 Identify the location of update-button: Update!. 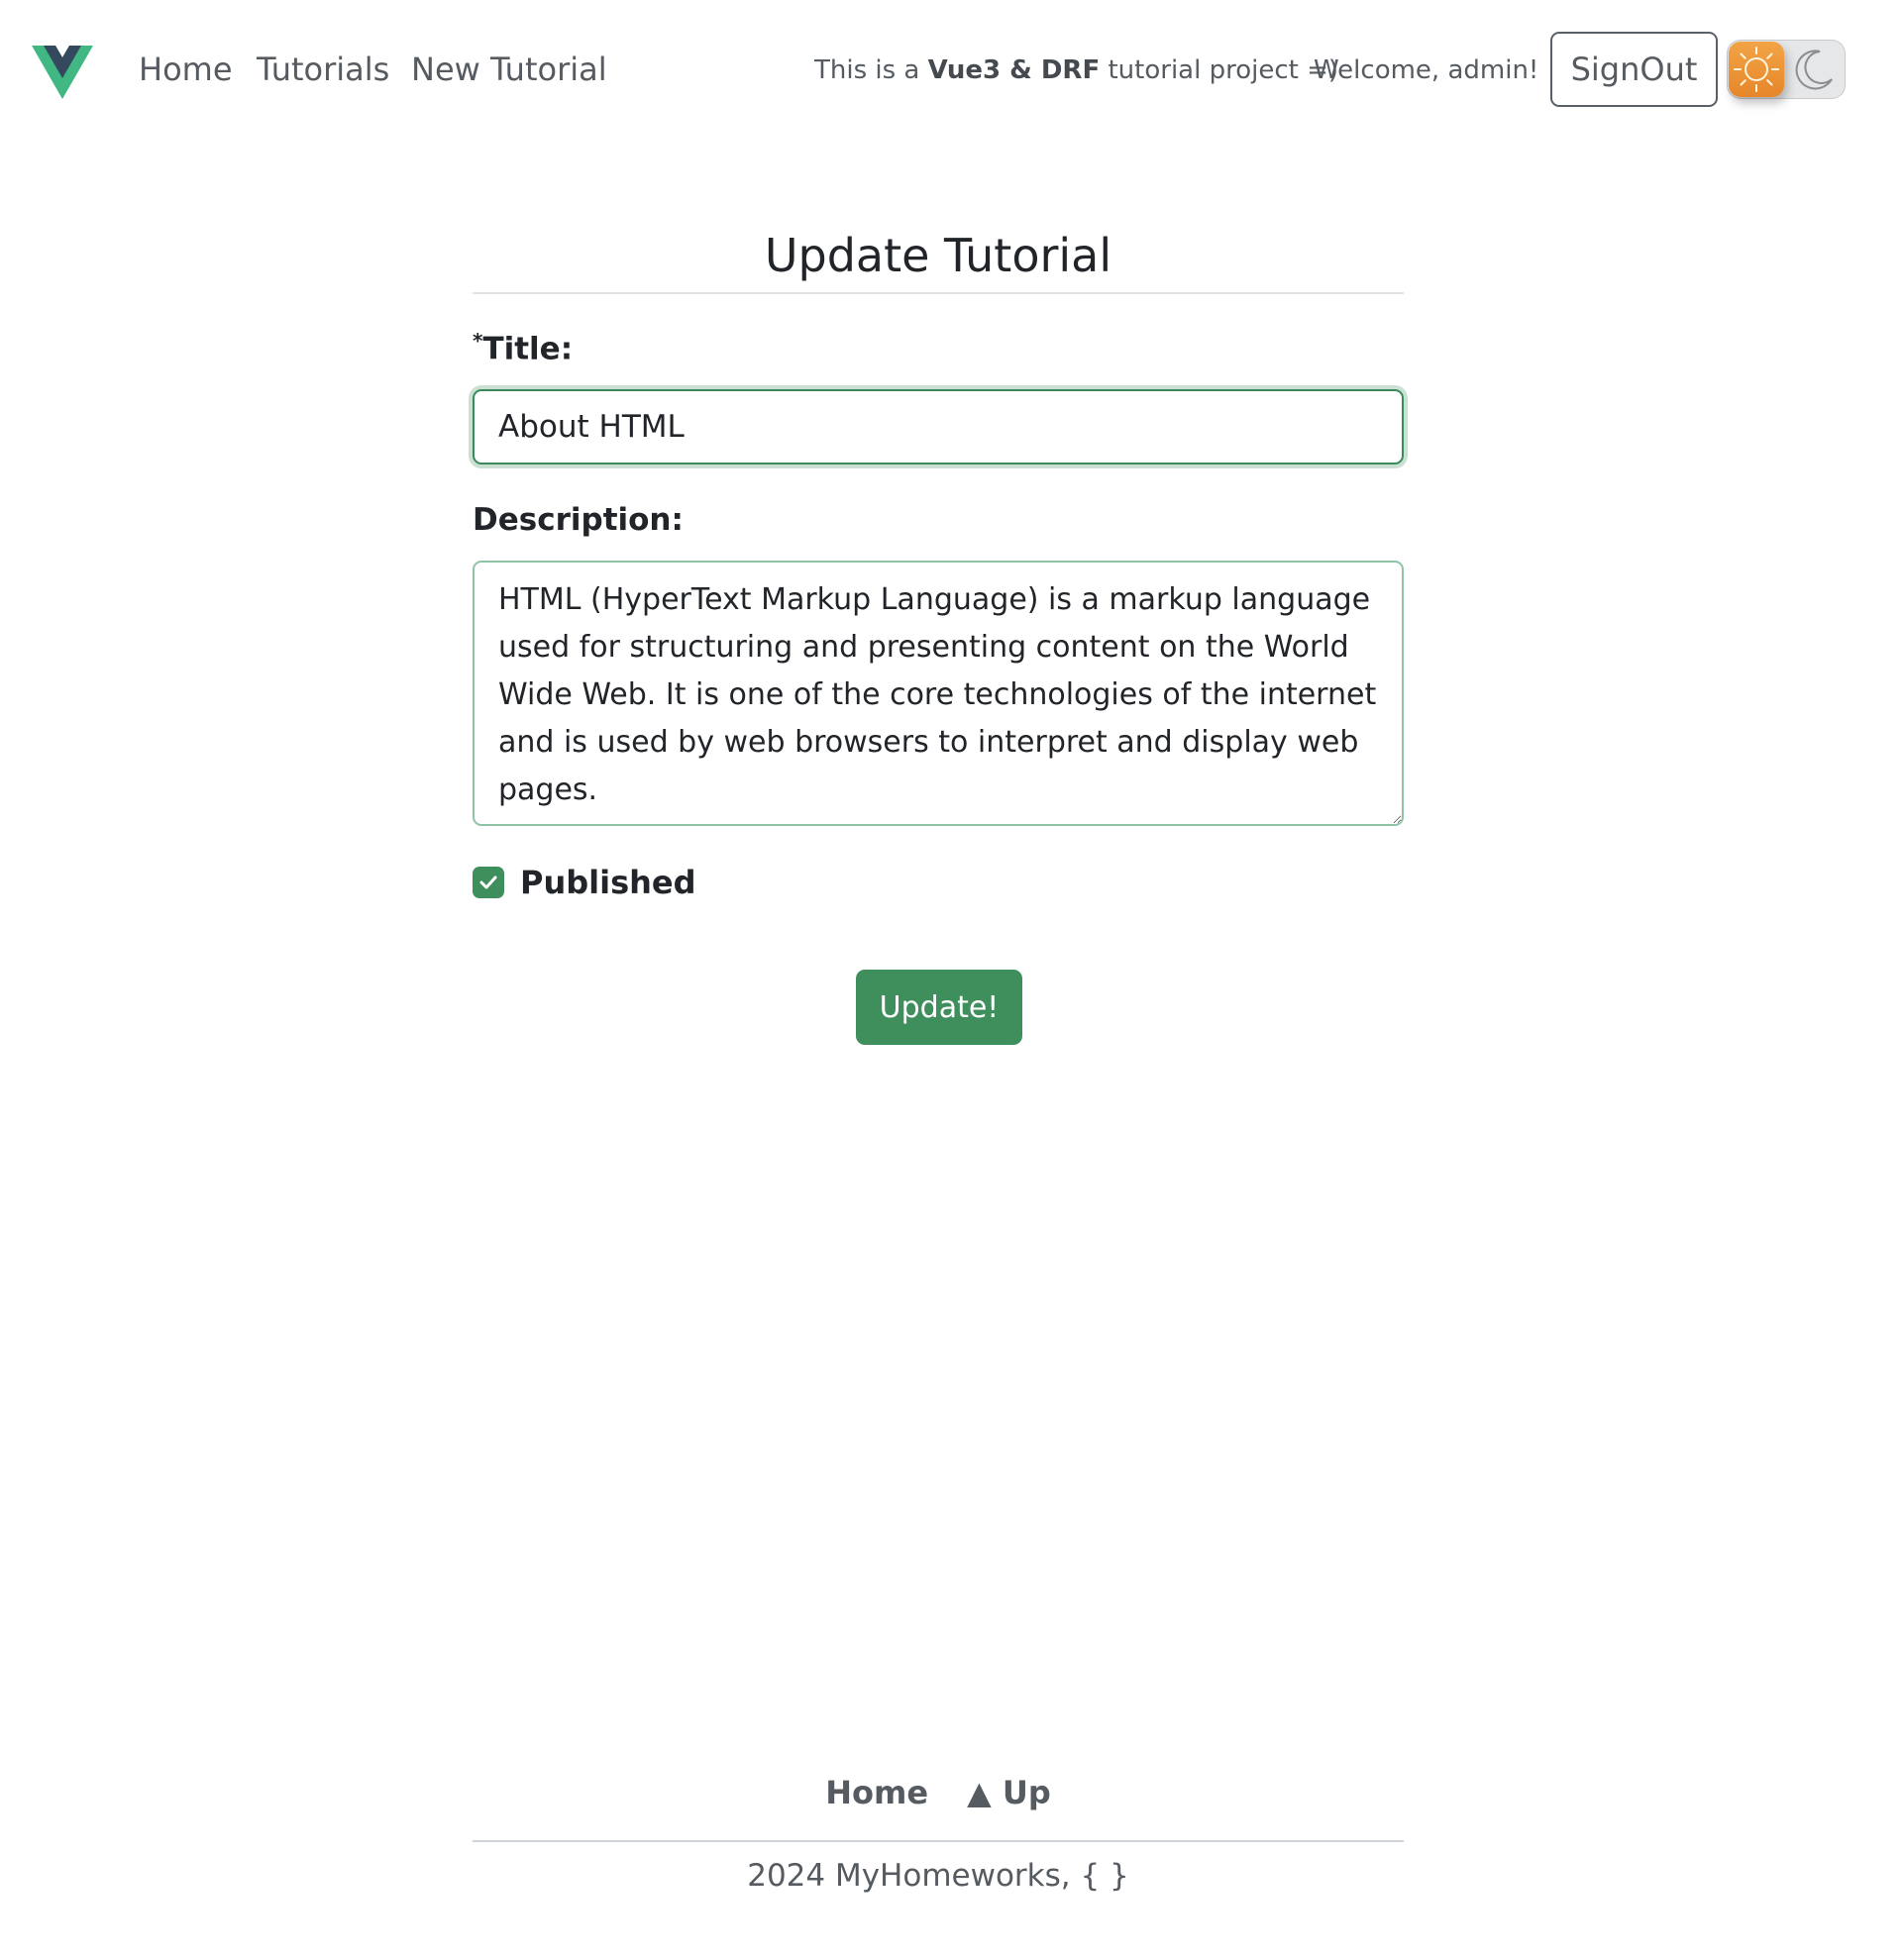
(939, 1007).